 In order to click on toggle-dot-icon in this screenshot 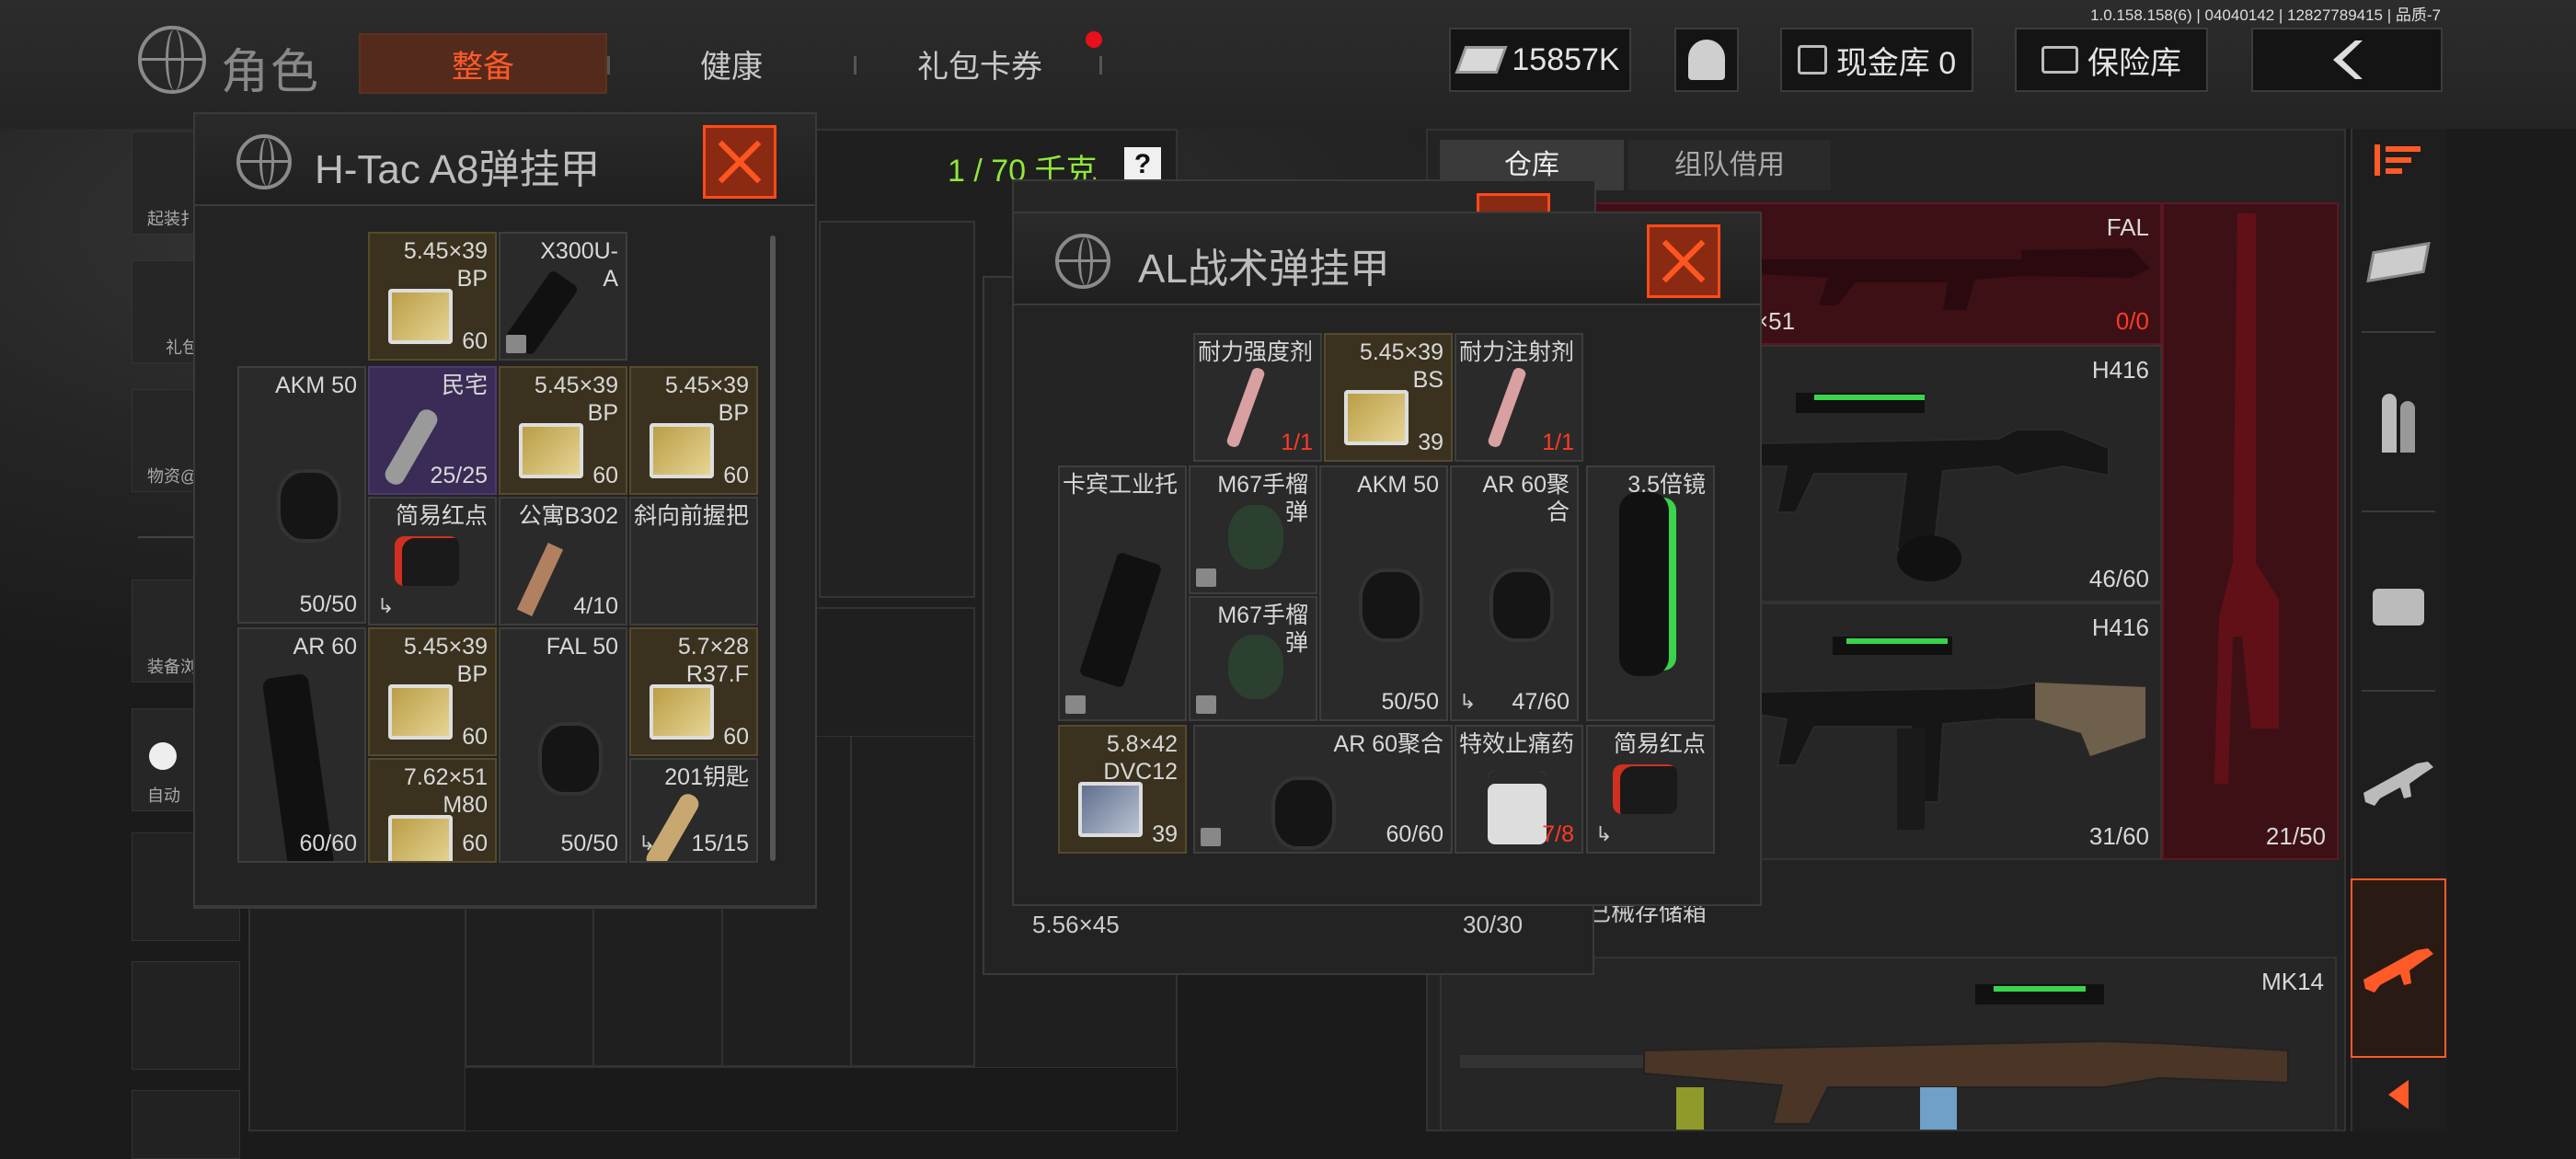, I will do `click(163, 756)`.